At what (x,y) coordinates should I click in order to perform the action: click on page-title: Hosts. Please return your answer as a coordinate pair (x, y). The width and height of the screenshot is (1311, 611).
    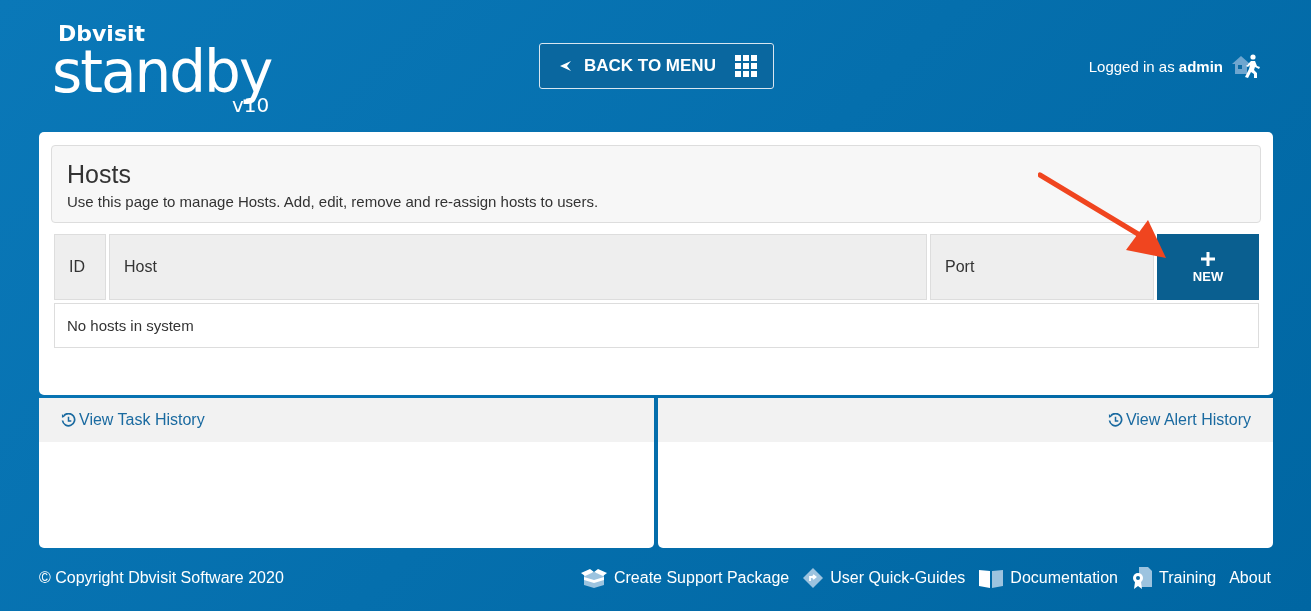
    Looking at the image, I should click on (99, 174).